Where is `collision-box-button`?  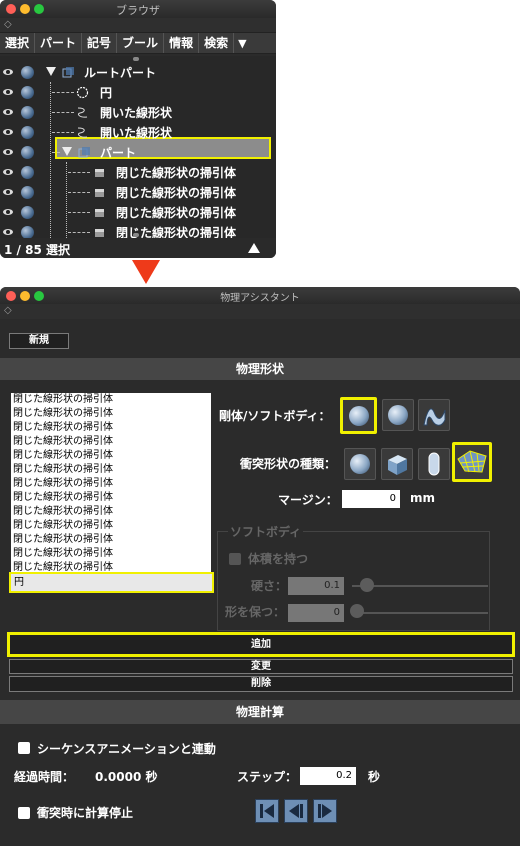
collision-box-button is located at coordinates (397, 464).